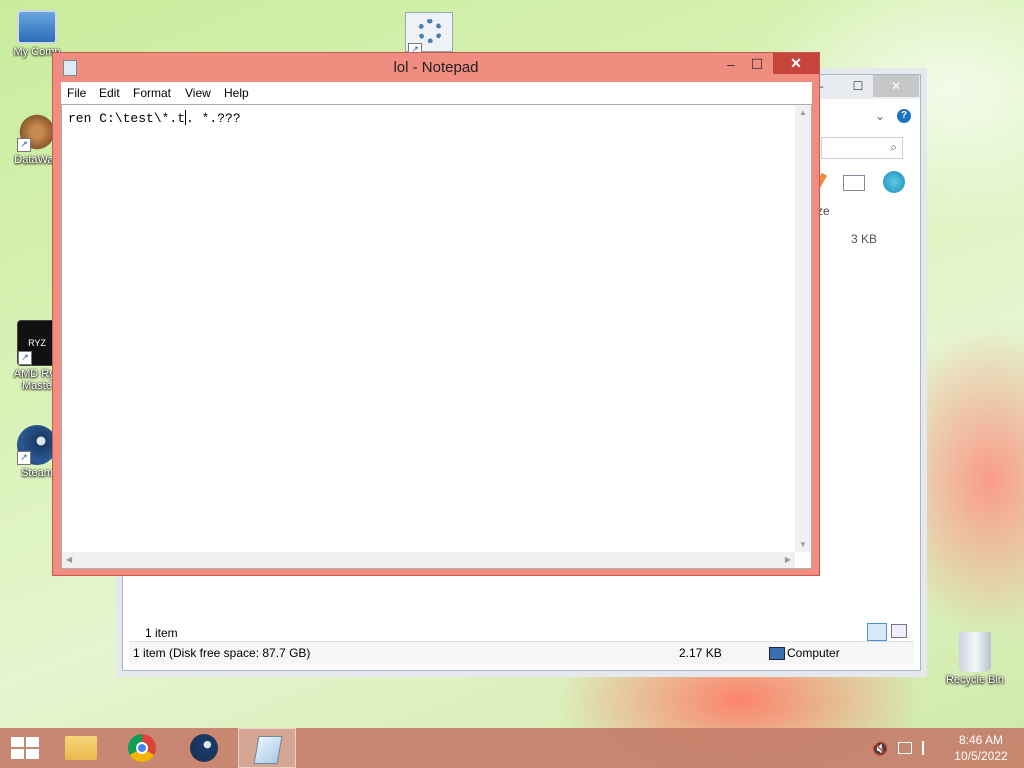 This screenshot has width=1024, height=768. I want to click on item-count: 1 item, so click(161, 633).